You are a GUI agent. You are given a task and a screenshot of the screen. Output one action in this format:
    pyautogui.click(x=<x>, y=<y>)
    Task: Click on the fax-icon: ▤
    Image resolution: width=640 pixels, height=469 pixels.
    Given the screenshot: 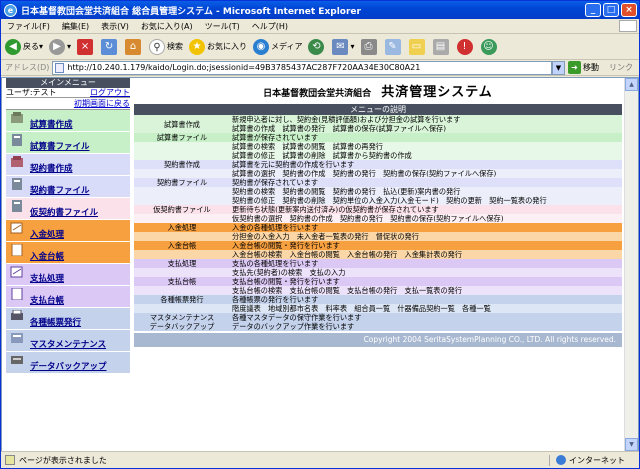 What is the action you would take?
    pyautogui.click(x=440, y=46)
    